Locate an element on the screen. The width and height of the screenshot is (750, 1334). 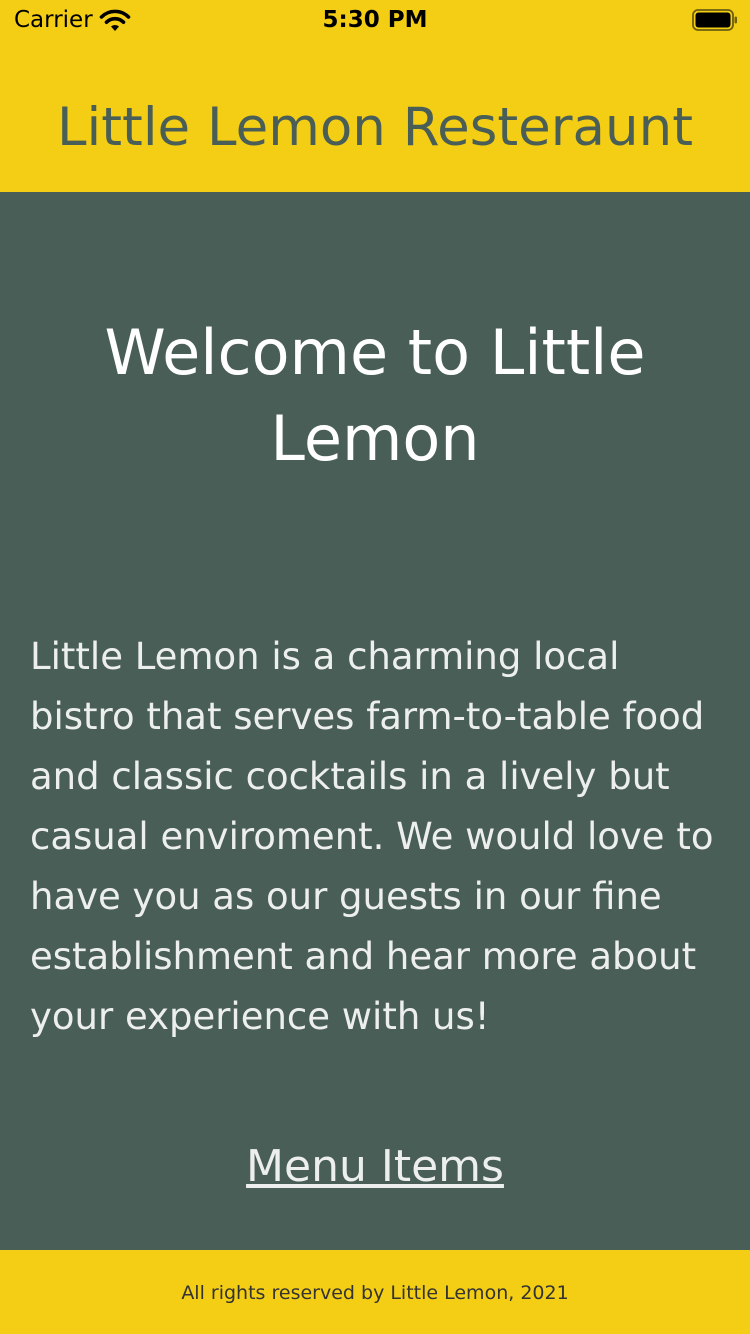
welcome-heading: Welcome to Little Lemon is located at coordinates (375, 395).